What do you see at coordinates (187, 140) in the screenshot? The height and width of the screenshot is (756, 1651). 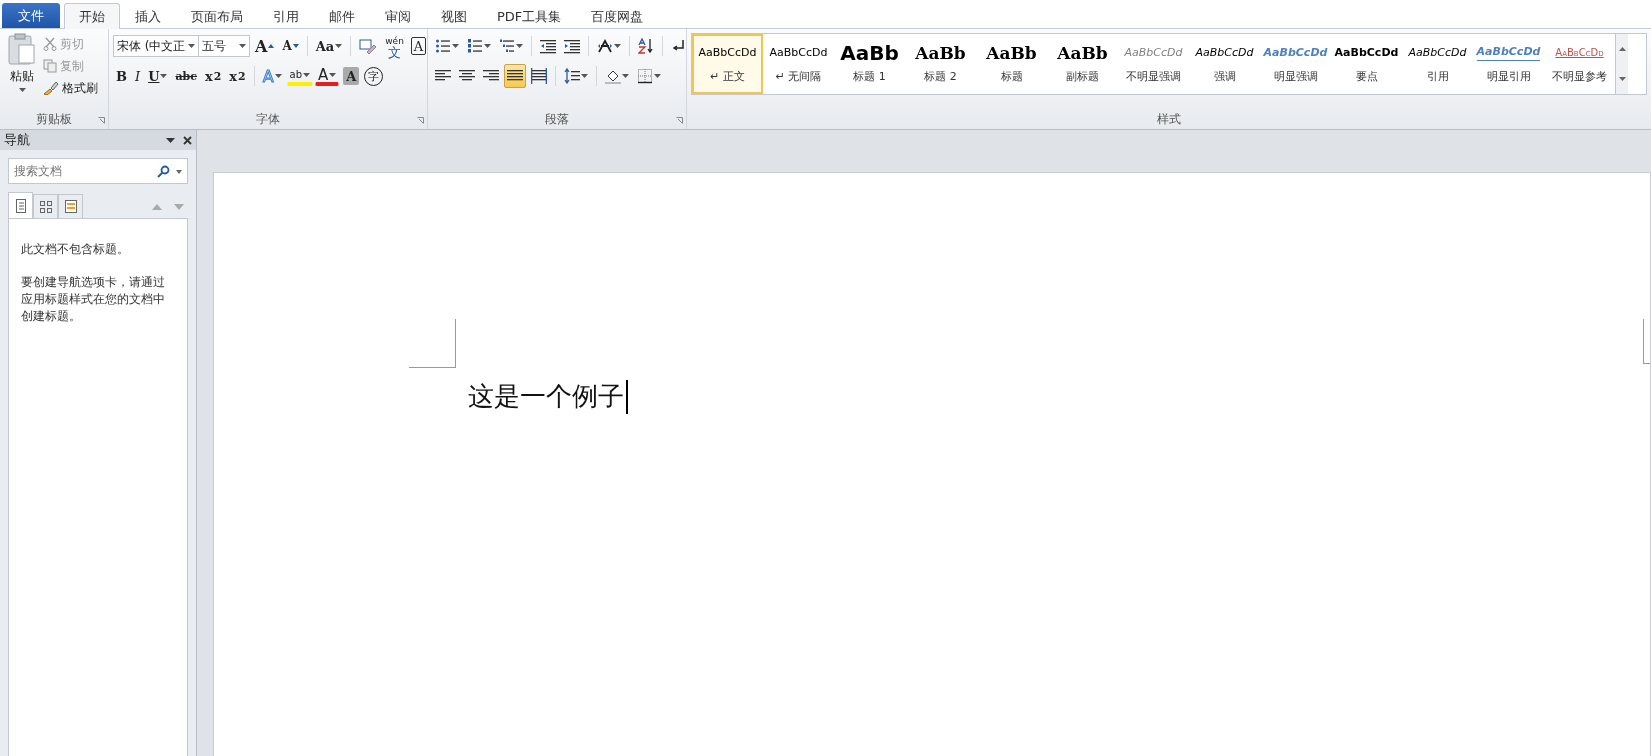 I see `close-icon` at bounding box center [187, 140].